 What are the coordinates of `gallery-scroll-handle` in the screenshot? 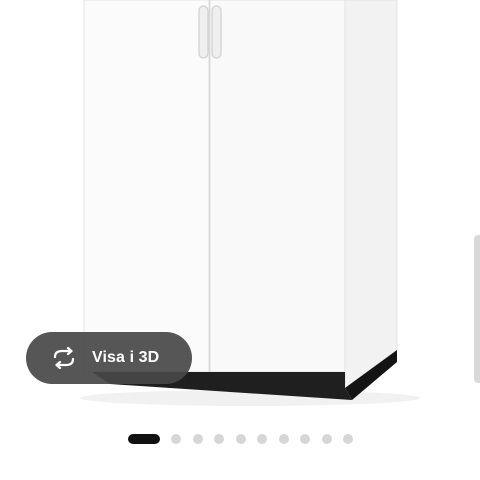 It's located at (477, 309).